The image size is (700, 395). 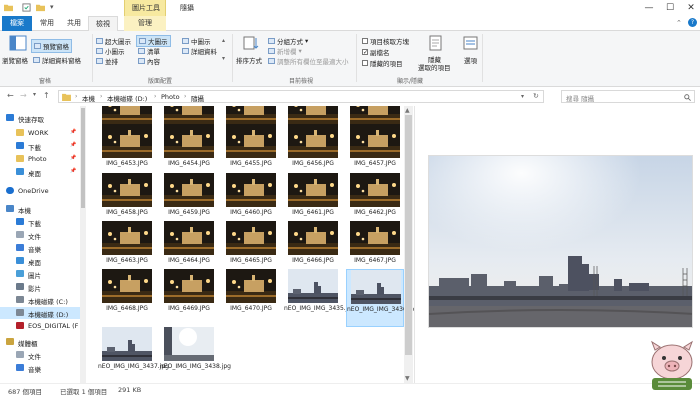 What do you see at coordinates (110, 51) in the screenshot?
I see `layout-small-icons: 小圖示` at bounding box center [110, 51].